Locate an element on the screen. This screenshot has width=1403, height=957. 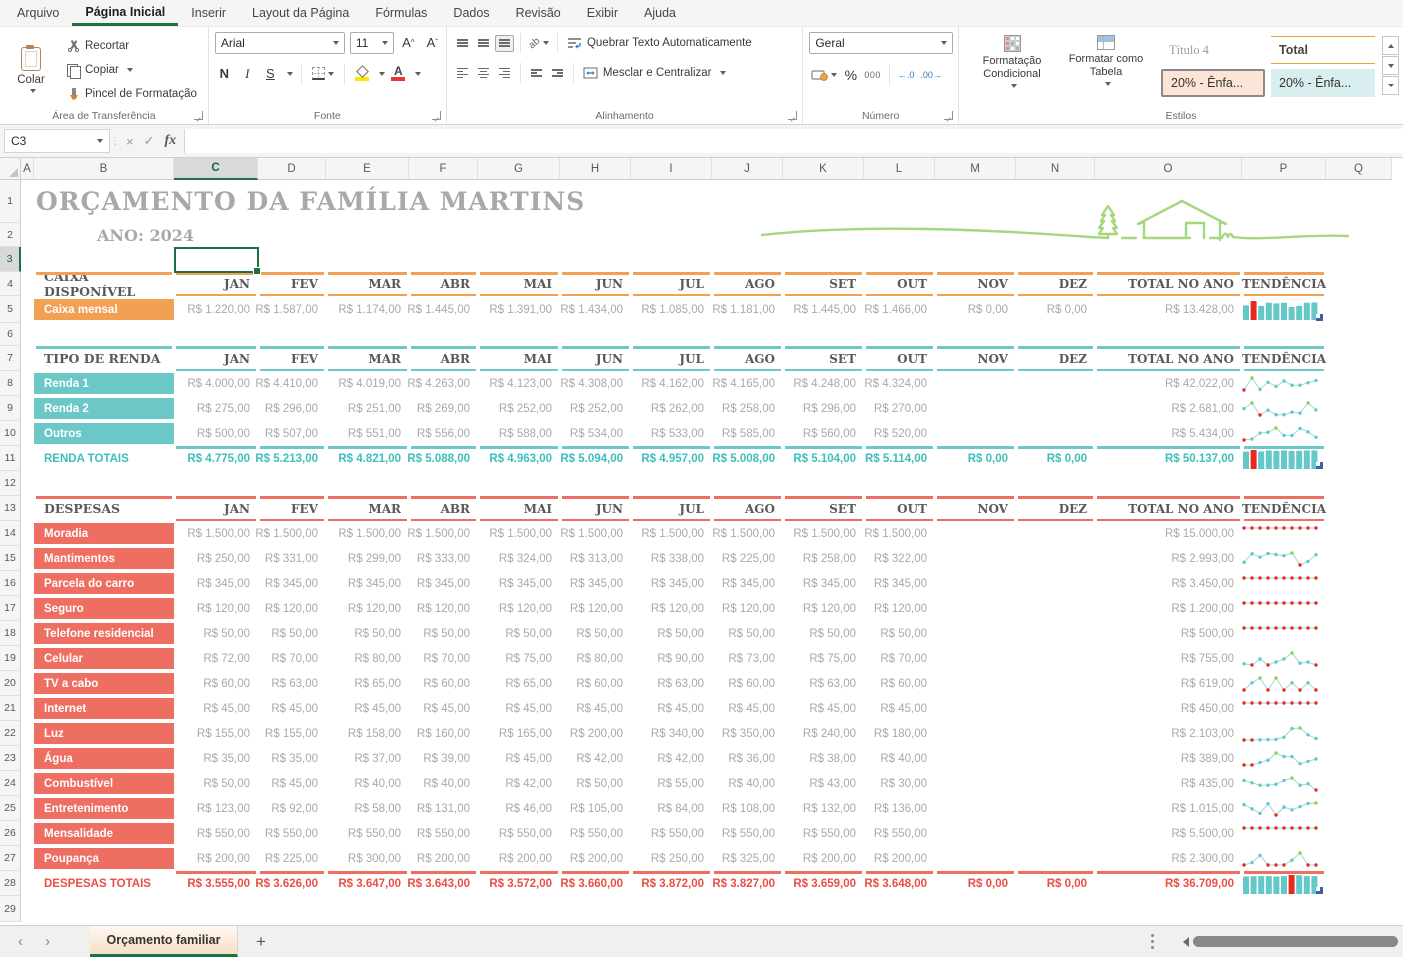
column-header-E: E is located at coordinates (367, 169).